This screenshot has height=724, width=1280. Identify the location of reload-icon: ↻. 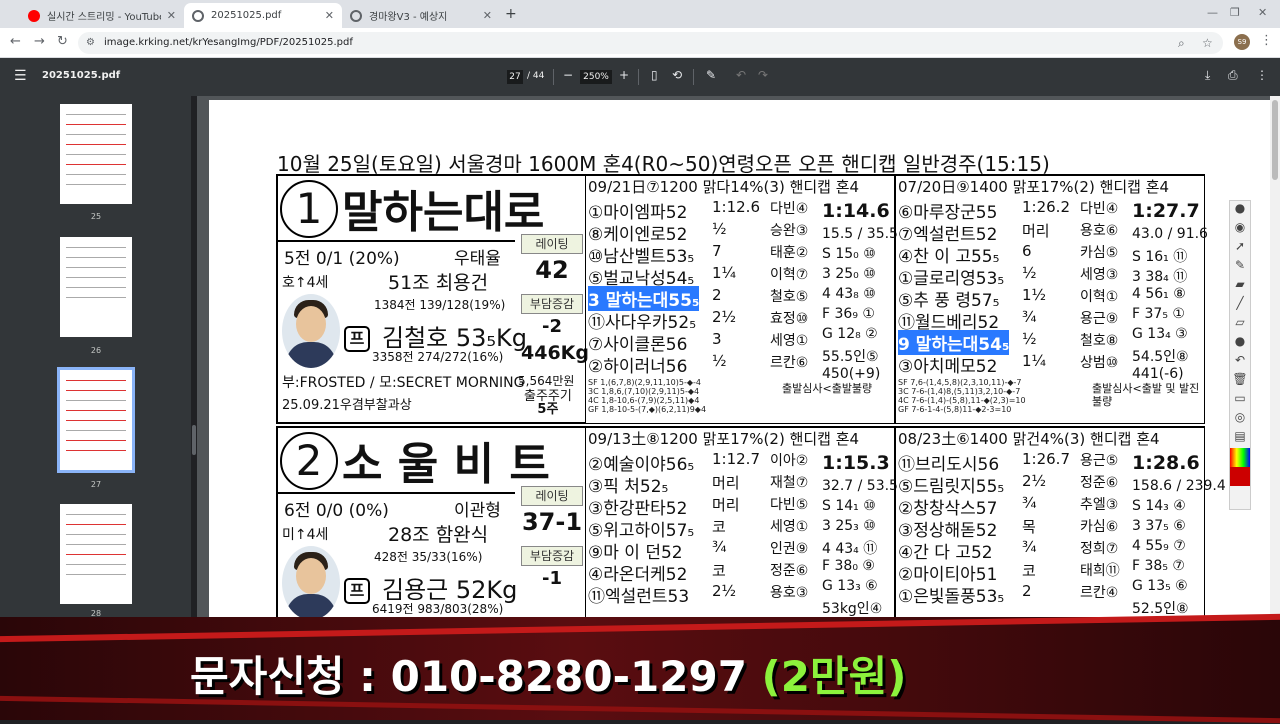
(62, 41).